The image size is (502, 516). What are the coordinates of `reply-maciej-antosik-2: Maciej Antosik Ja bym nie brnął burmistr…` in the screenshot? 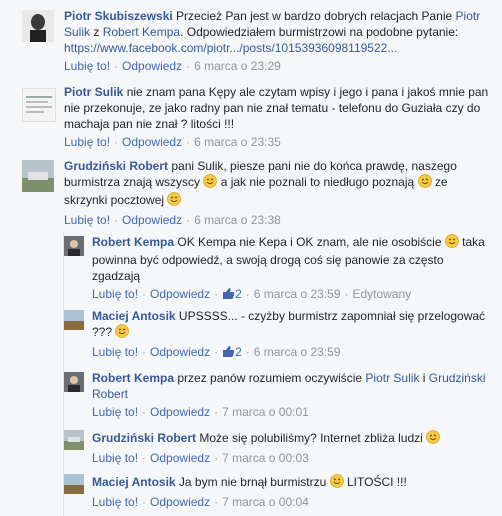 It's located at (251, 493).